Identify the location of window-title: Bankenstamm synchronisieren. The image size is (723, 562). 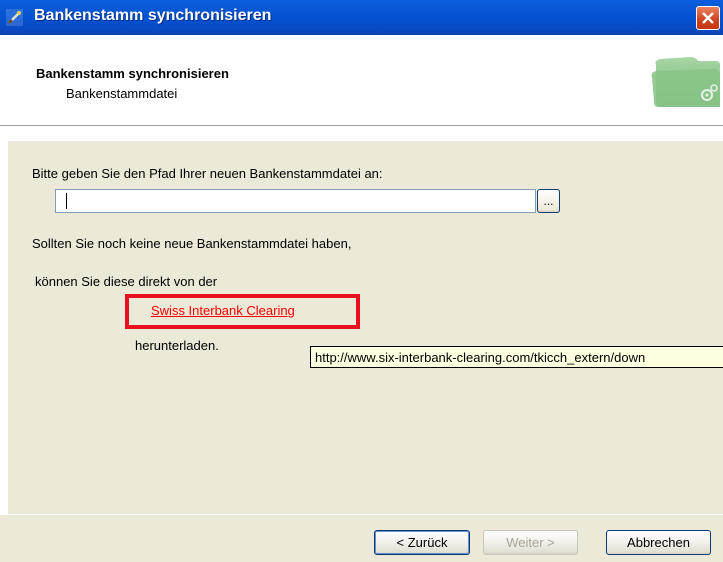
(153, 15).